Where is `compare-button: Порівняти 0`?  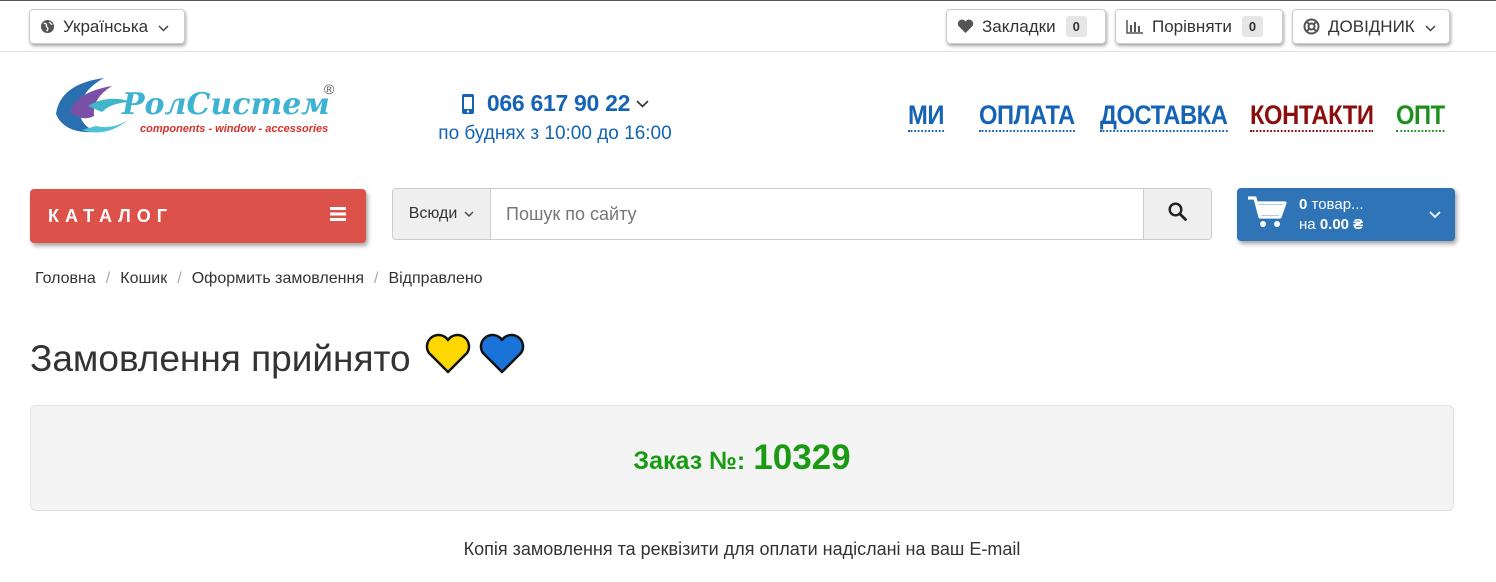
compare-button: Порівняти 0 is located at coordinates (1199, 26).